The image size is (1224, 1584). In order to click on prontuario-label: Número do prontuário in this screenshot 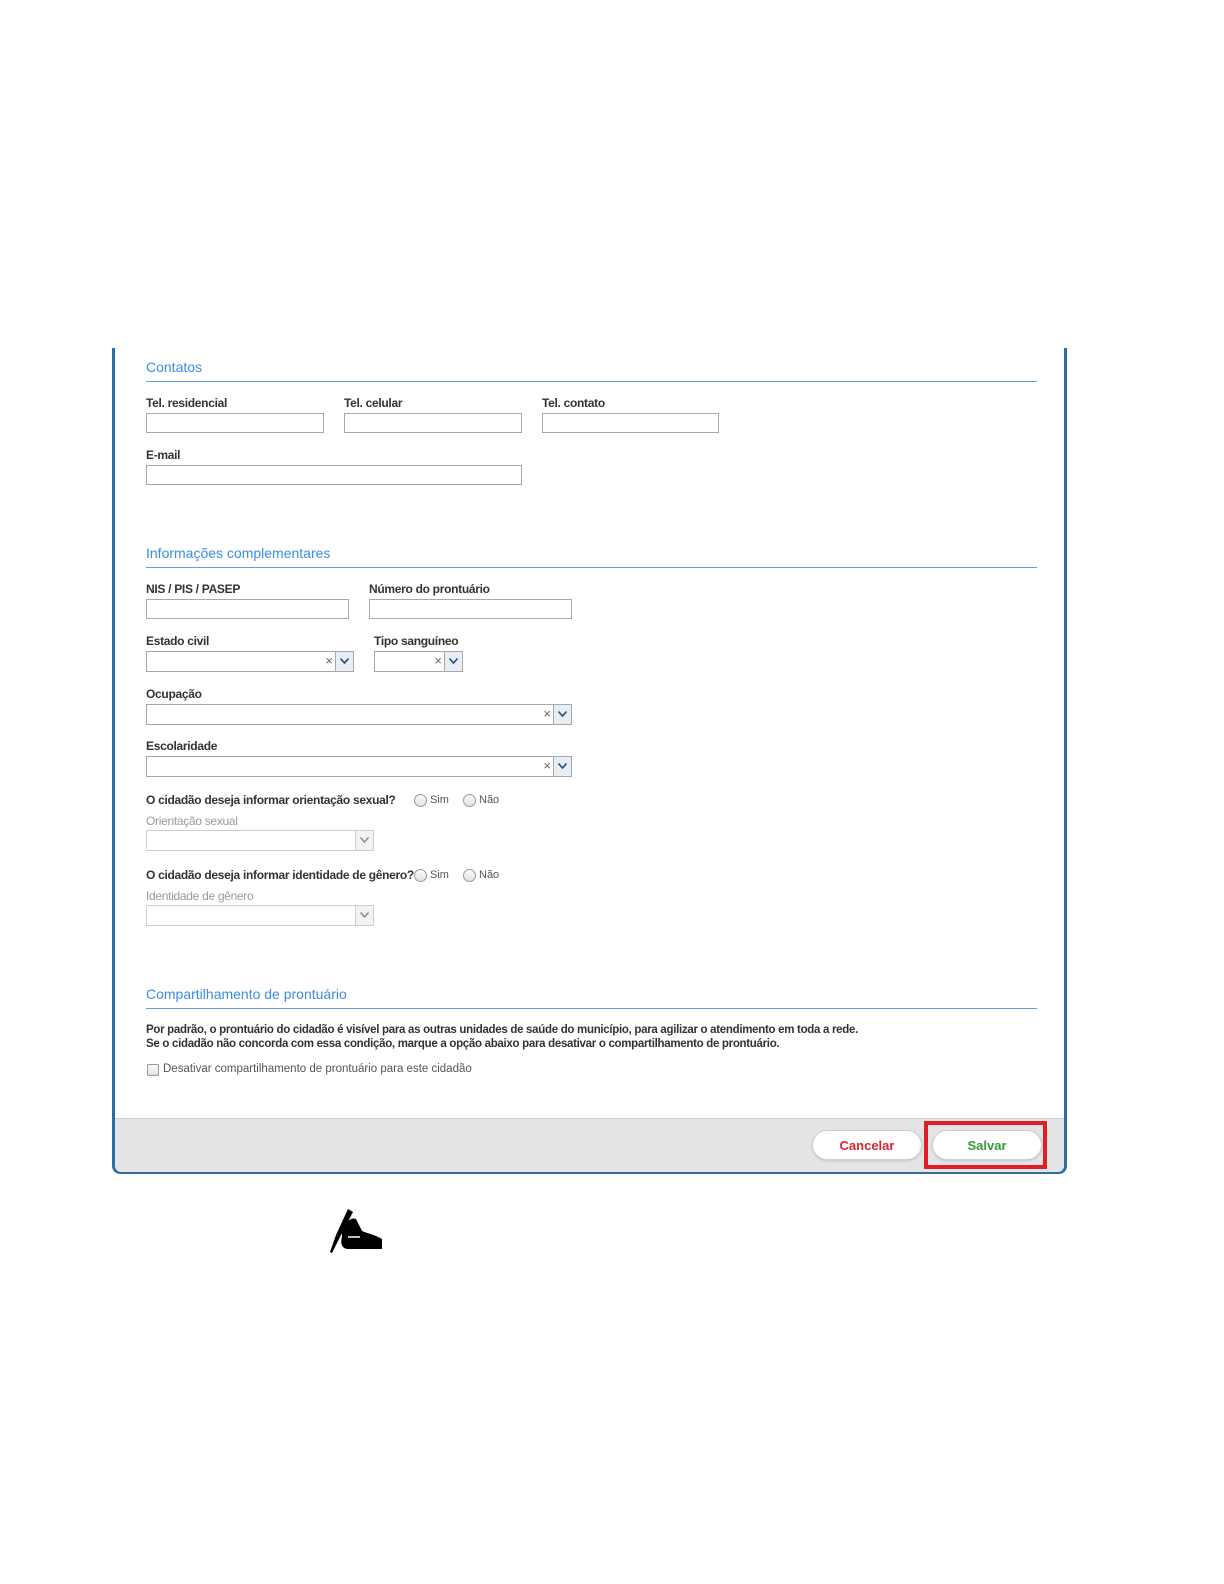, I will do `click(429, 589)`.